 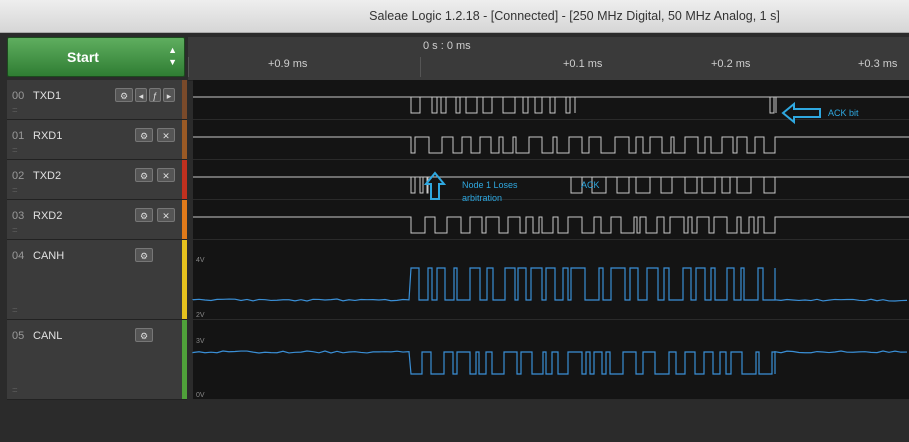 I want to click on start-options-arrows: ▲ ▼, so click(x=172, y=56).